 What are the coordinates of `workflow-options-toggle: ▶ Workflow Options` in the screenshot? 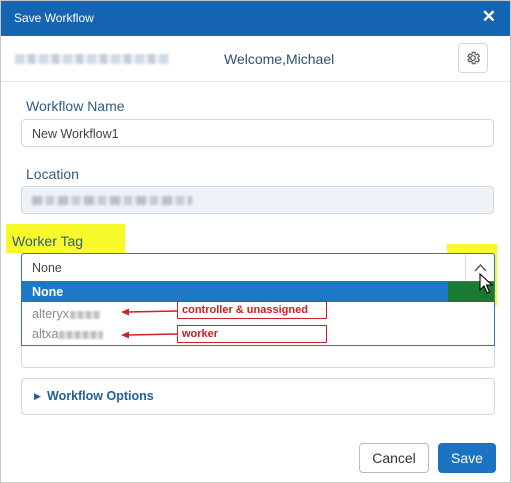 It's located at (258, 396).